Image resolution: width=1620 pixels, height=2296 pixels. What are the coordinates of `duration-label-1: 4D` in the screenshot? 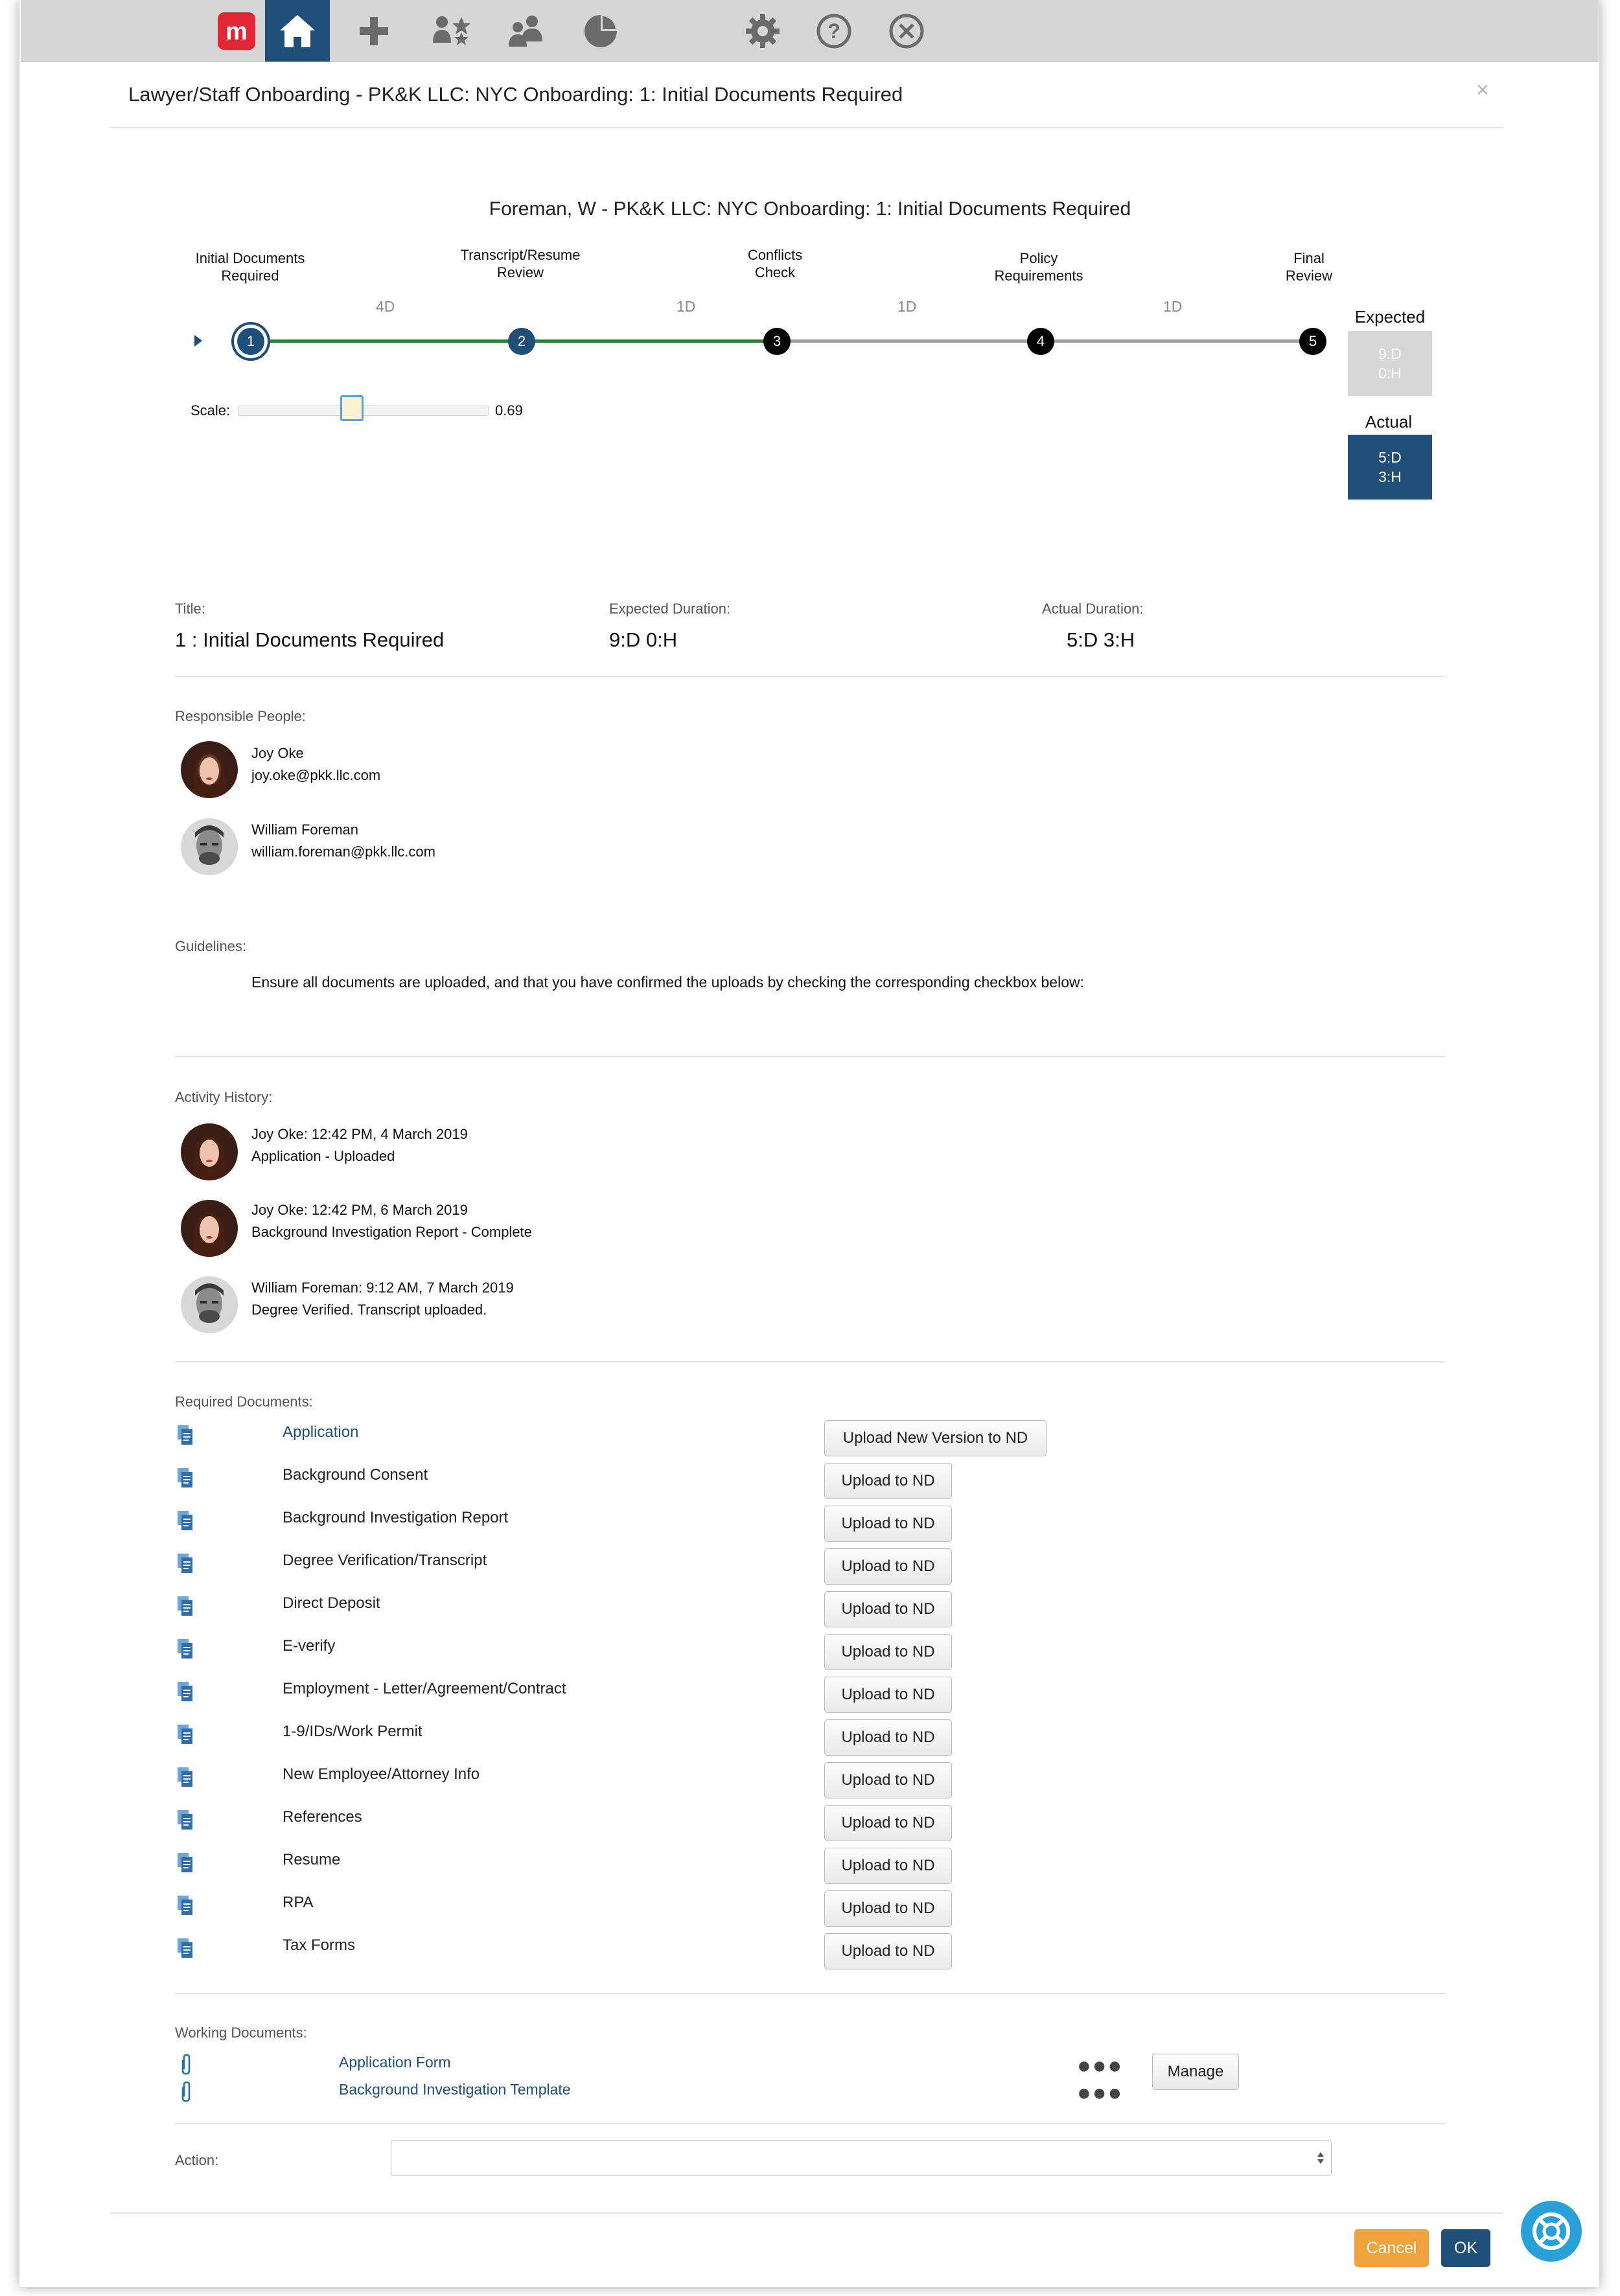 It's located at (385, 306).